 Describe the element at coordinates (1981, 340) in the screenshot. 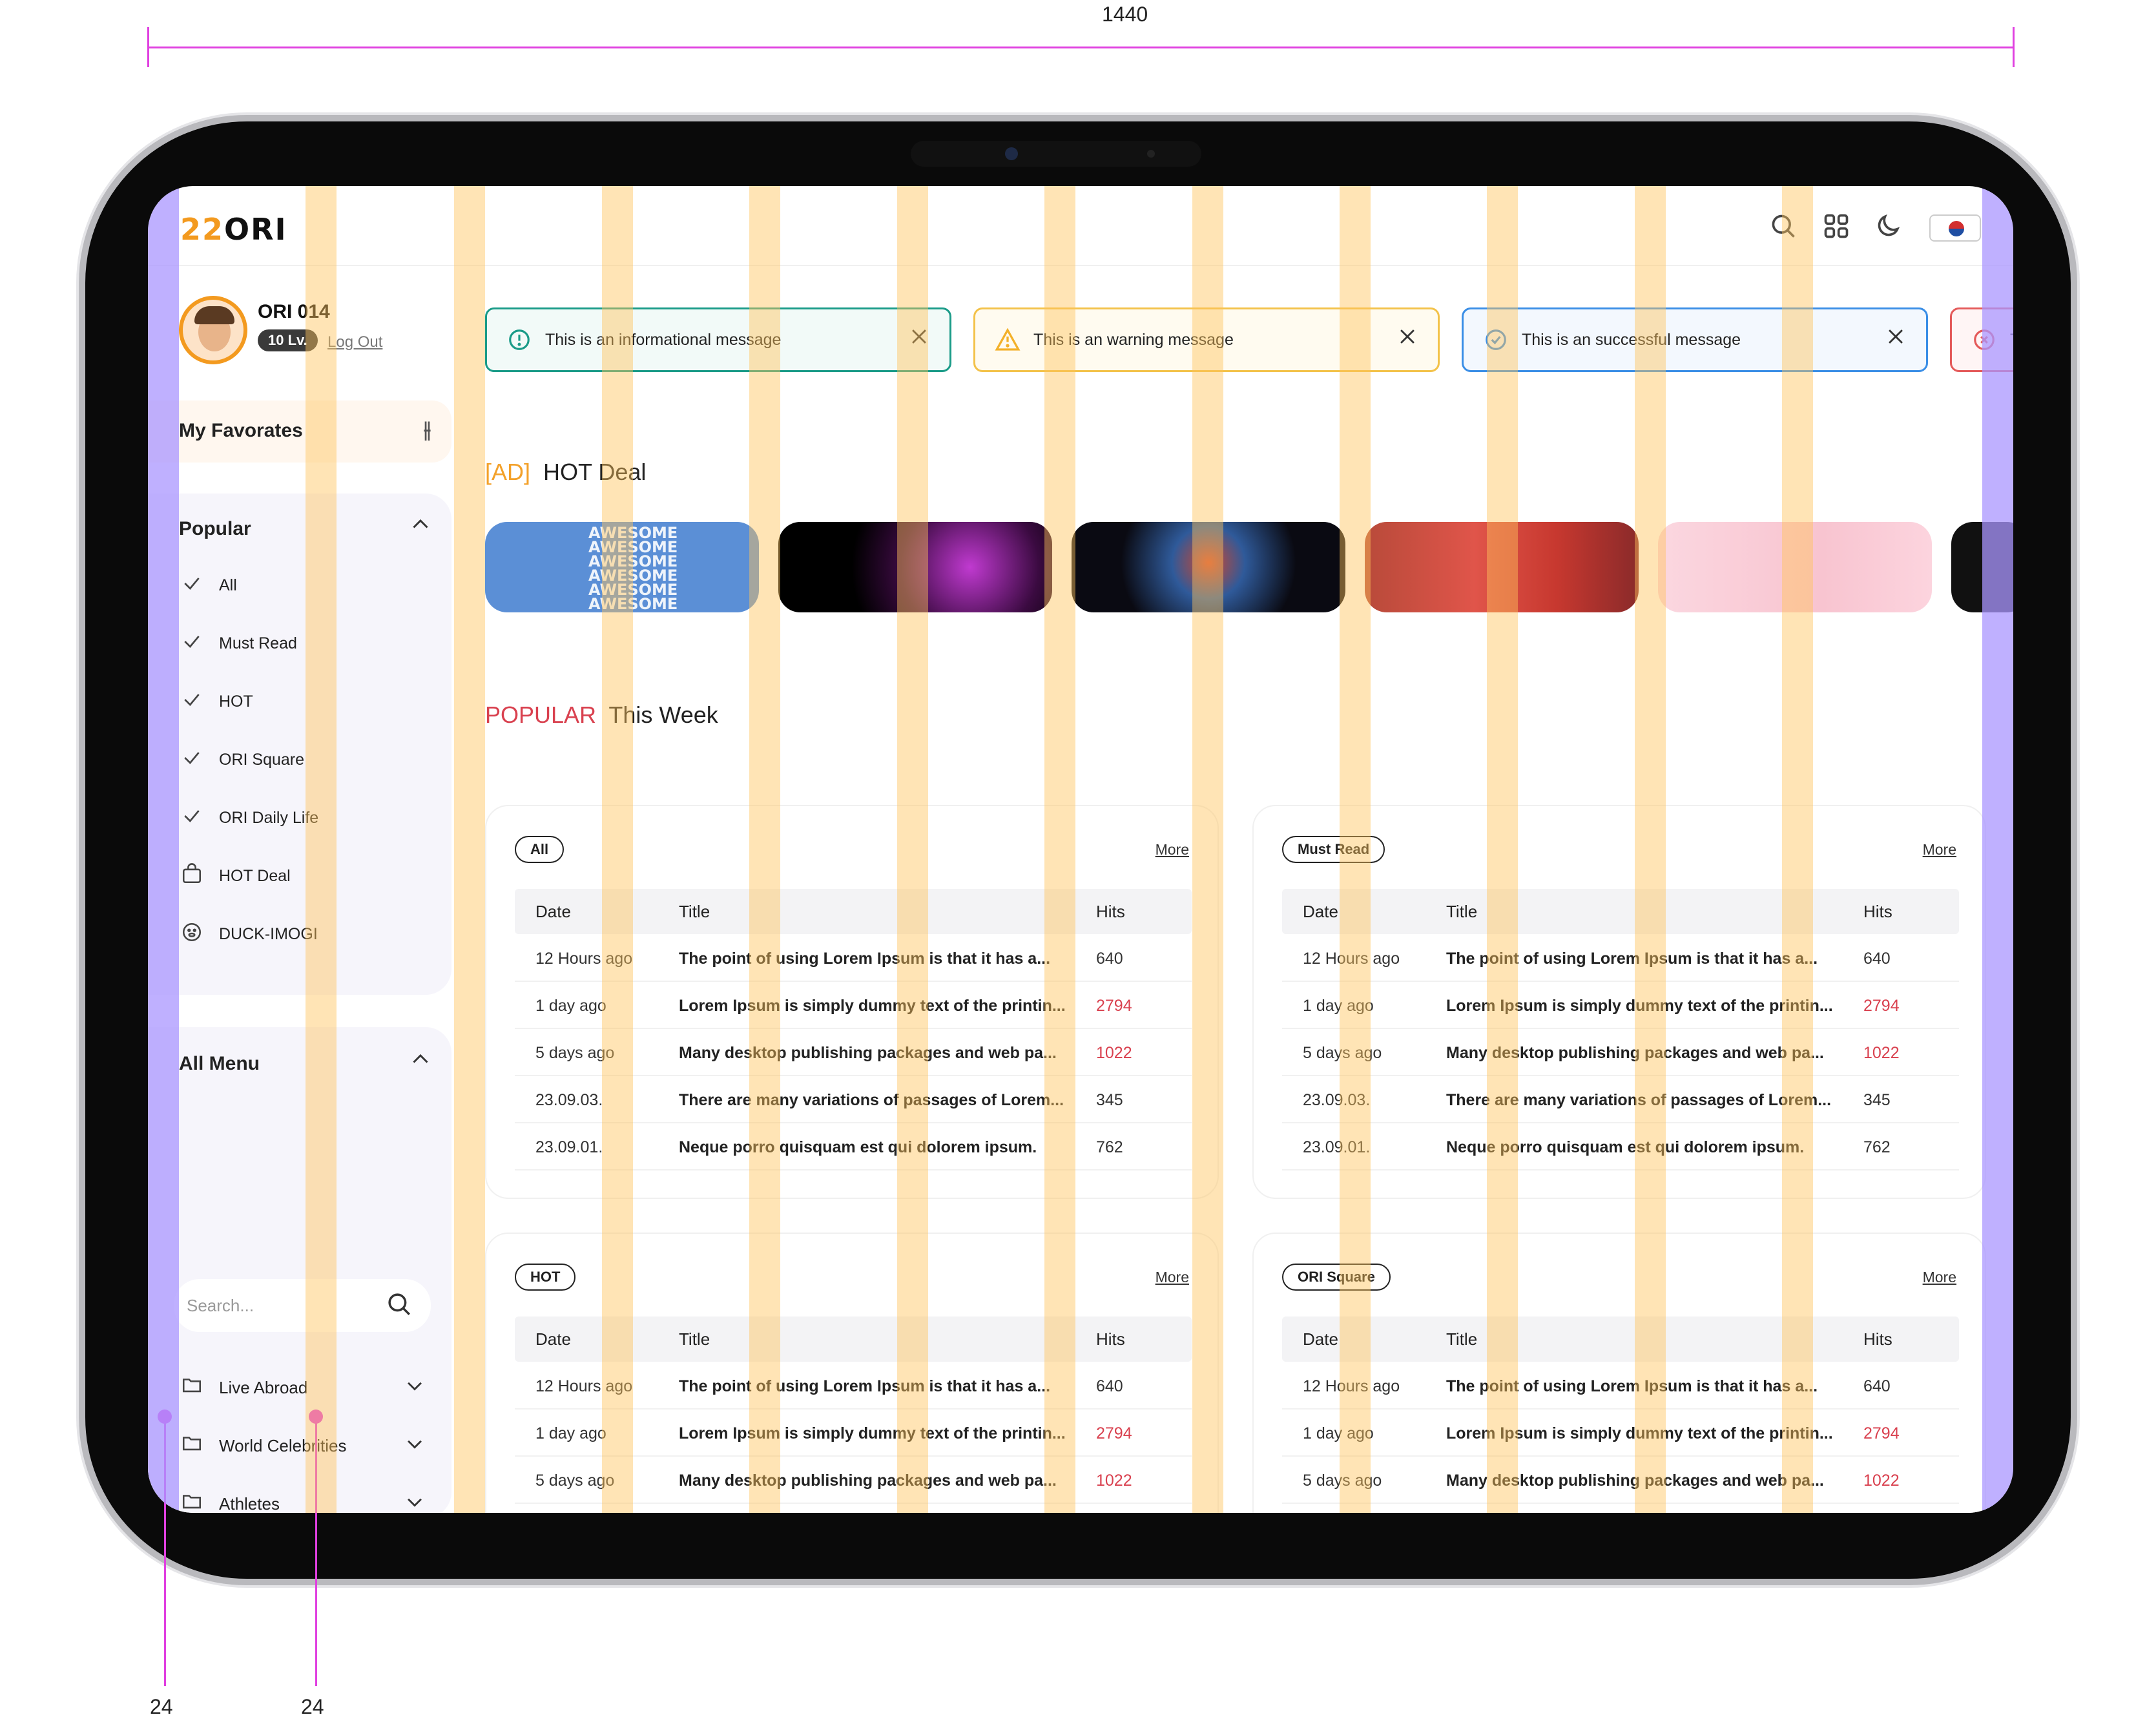

I see `alert-error: T` at that location.